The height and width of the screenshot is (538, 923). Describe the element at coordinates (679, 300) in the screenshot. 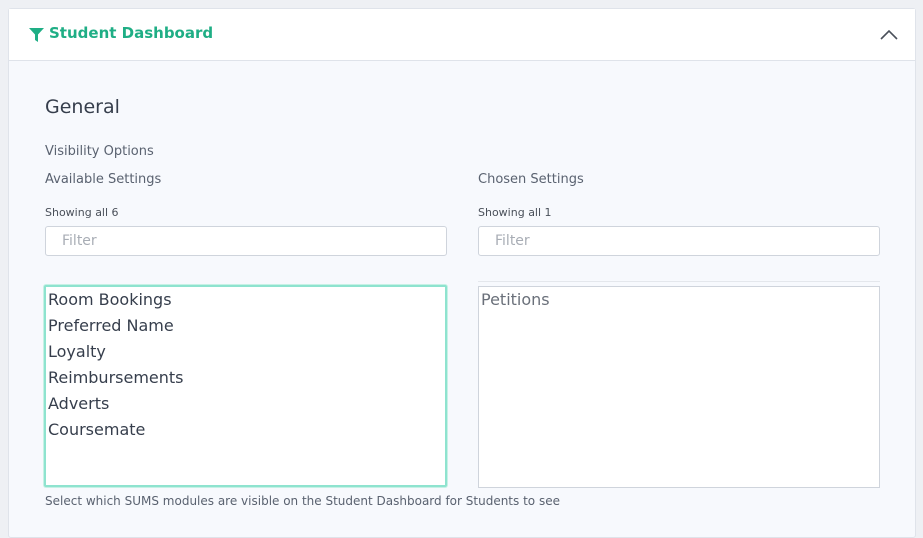

I see `list-item: Petitions` at that location.